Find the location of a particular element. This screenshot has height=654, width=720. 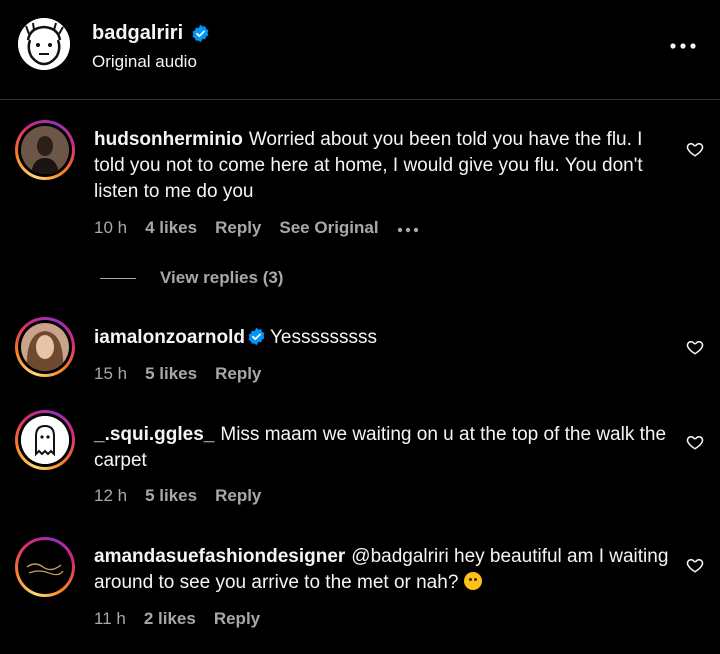

comment-time: 10 h is located at coordinates (111, 227).